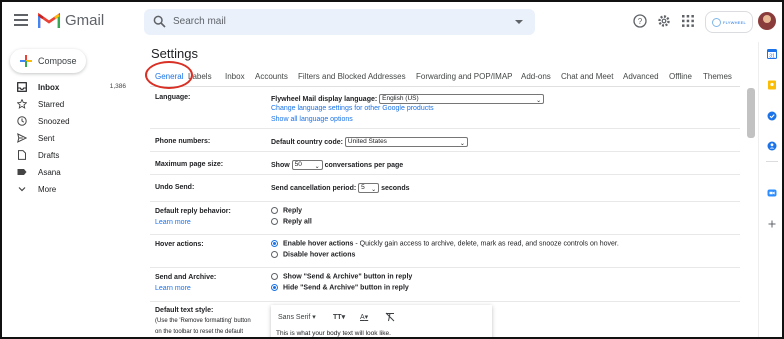  I want to click on chevron-down-icon, so click(22, 189).